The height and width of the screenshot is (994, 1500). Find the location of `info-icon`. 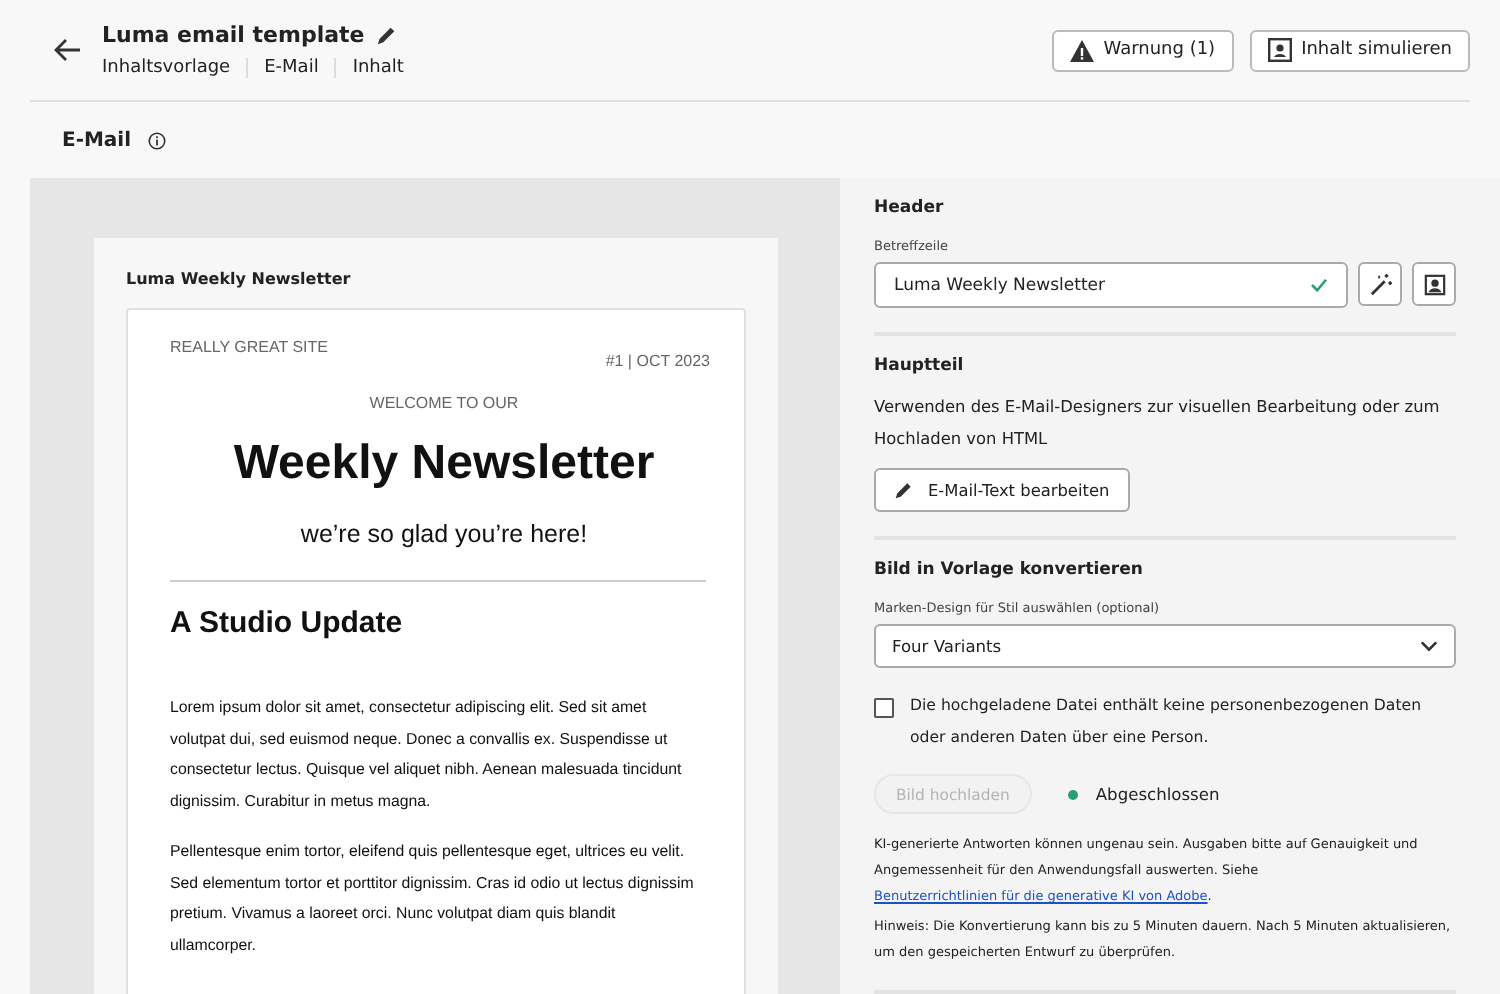

info-icon is located at coordinates (156, 140).